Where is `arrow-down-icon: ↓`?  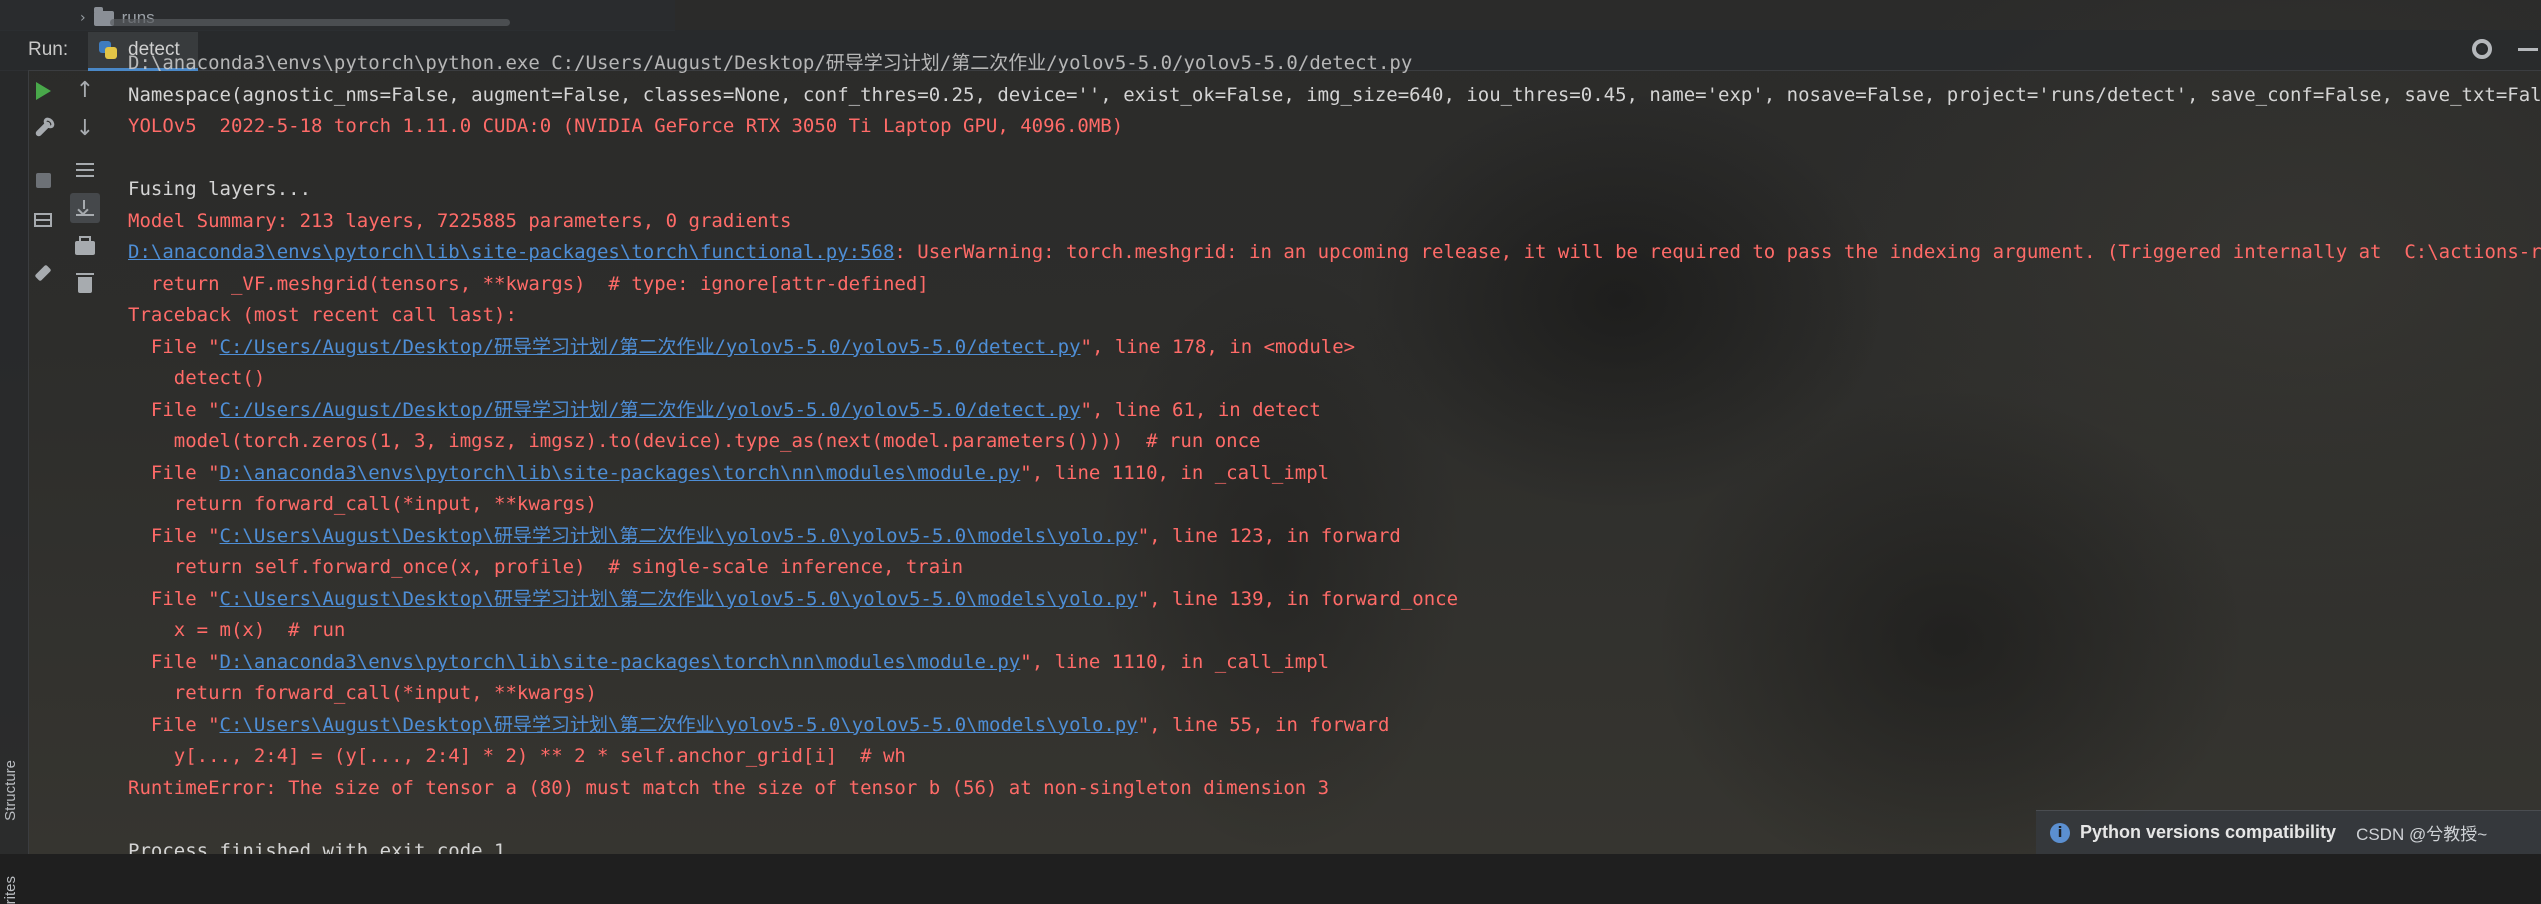
arrow-down-icon: ↓ is located at coordinates (85, 128).